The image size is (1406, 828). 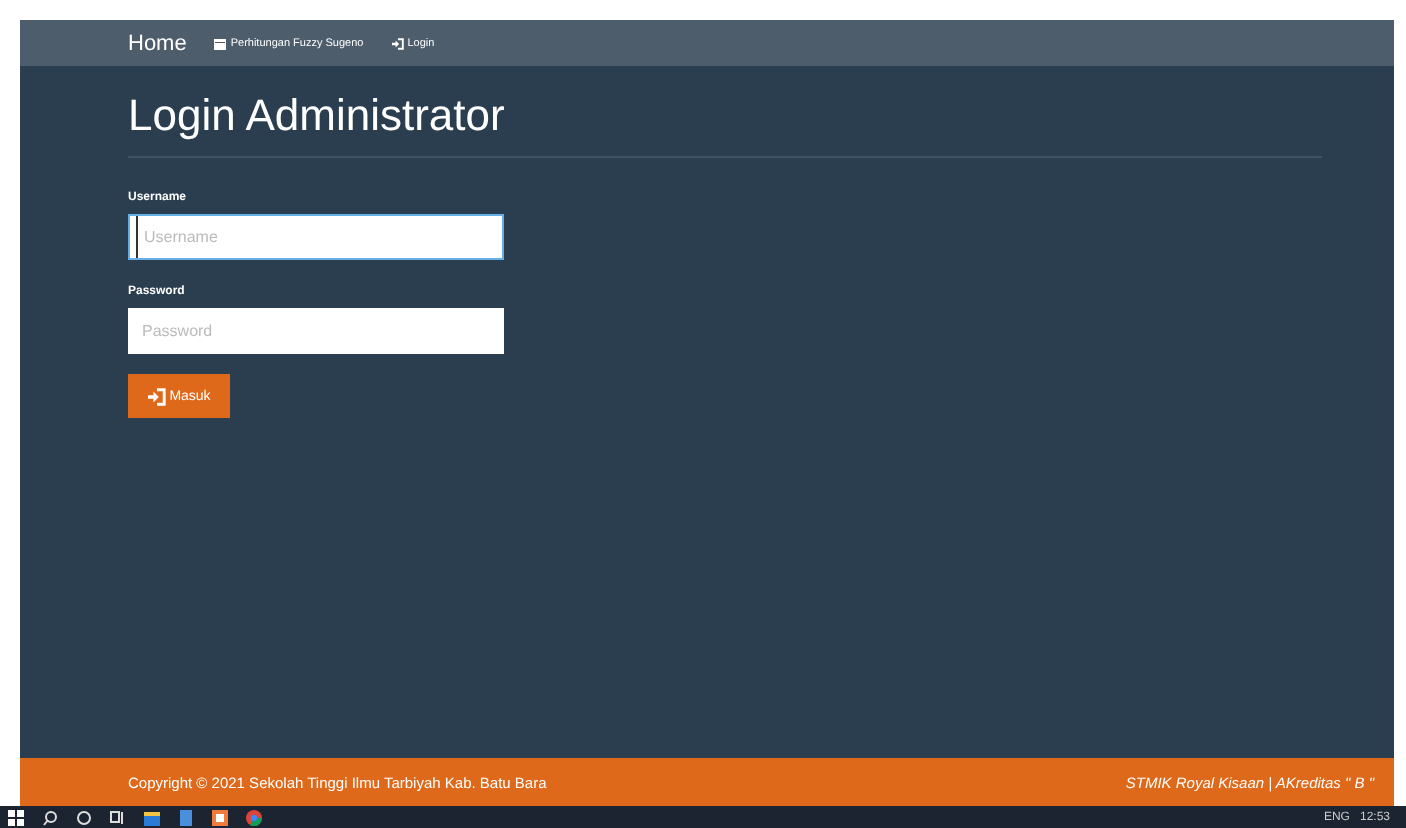 I want to click on circle-icon, so click(x=84, y=818).